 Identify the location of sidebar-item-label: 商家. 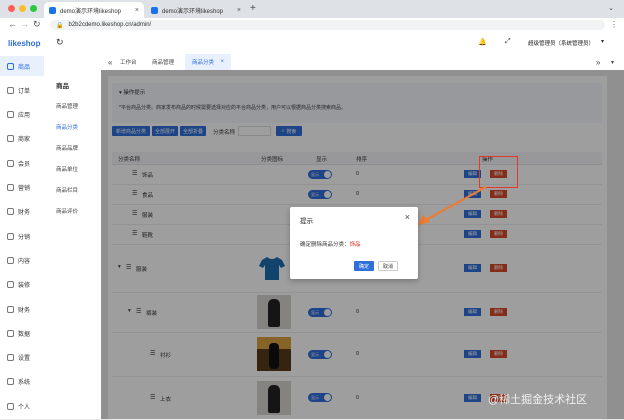
(24, 140).